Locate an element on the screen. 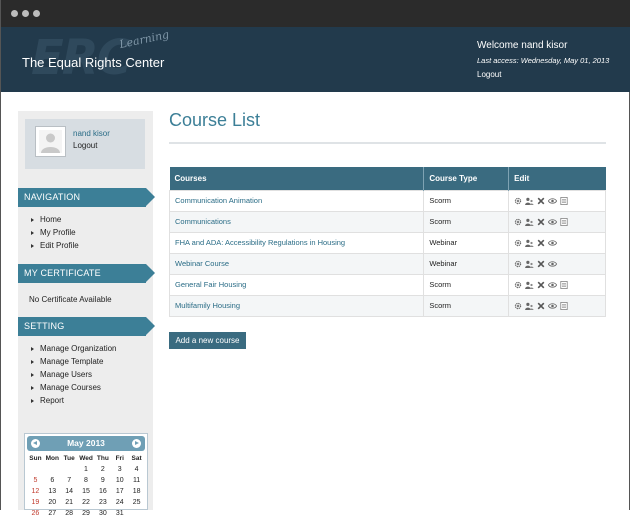 This screenshot has width=630, height=519. calendar-day: 18 is located at coordinates (136, 491).